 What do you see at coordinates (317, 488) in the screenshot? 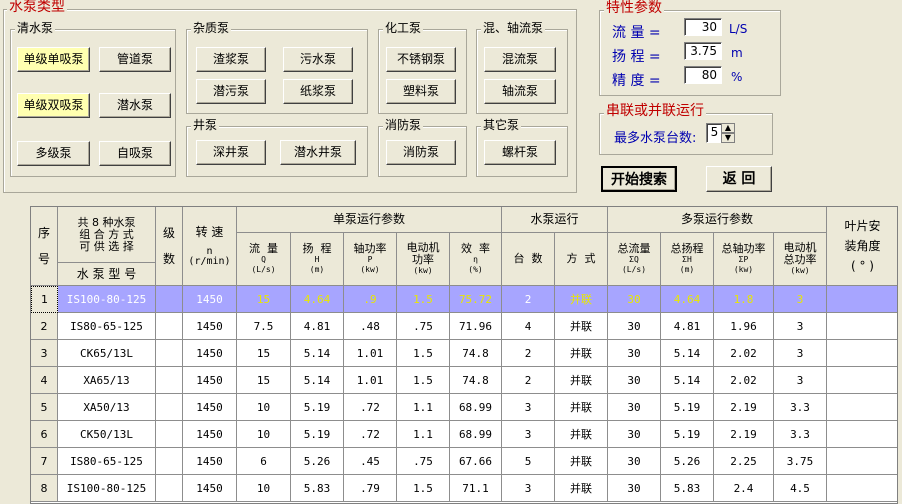
I see `table-cell: 5.83` at bounding box center [317, 488].